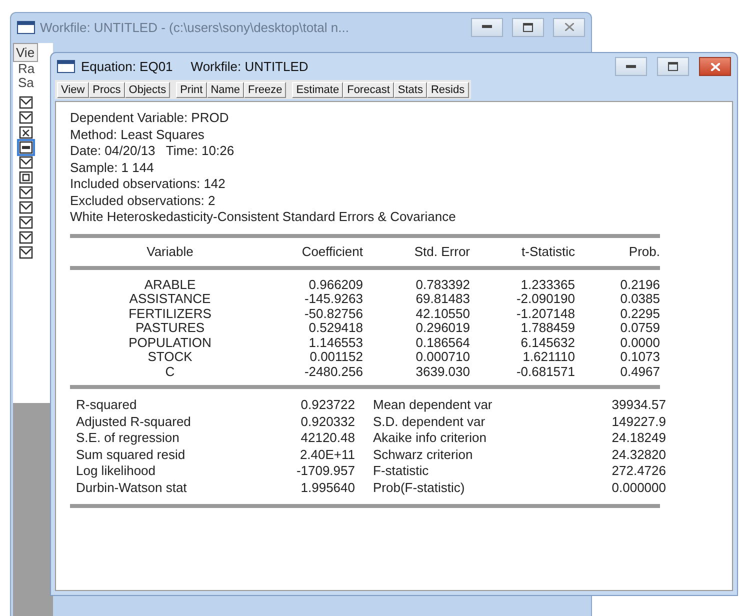 This screenshot has width=739, height=616. What do you see at coordinates (170, 343) in the screenshot?
I see `table-cell-text: POPULATION` at bounding box center [170, 343].